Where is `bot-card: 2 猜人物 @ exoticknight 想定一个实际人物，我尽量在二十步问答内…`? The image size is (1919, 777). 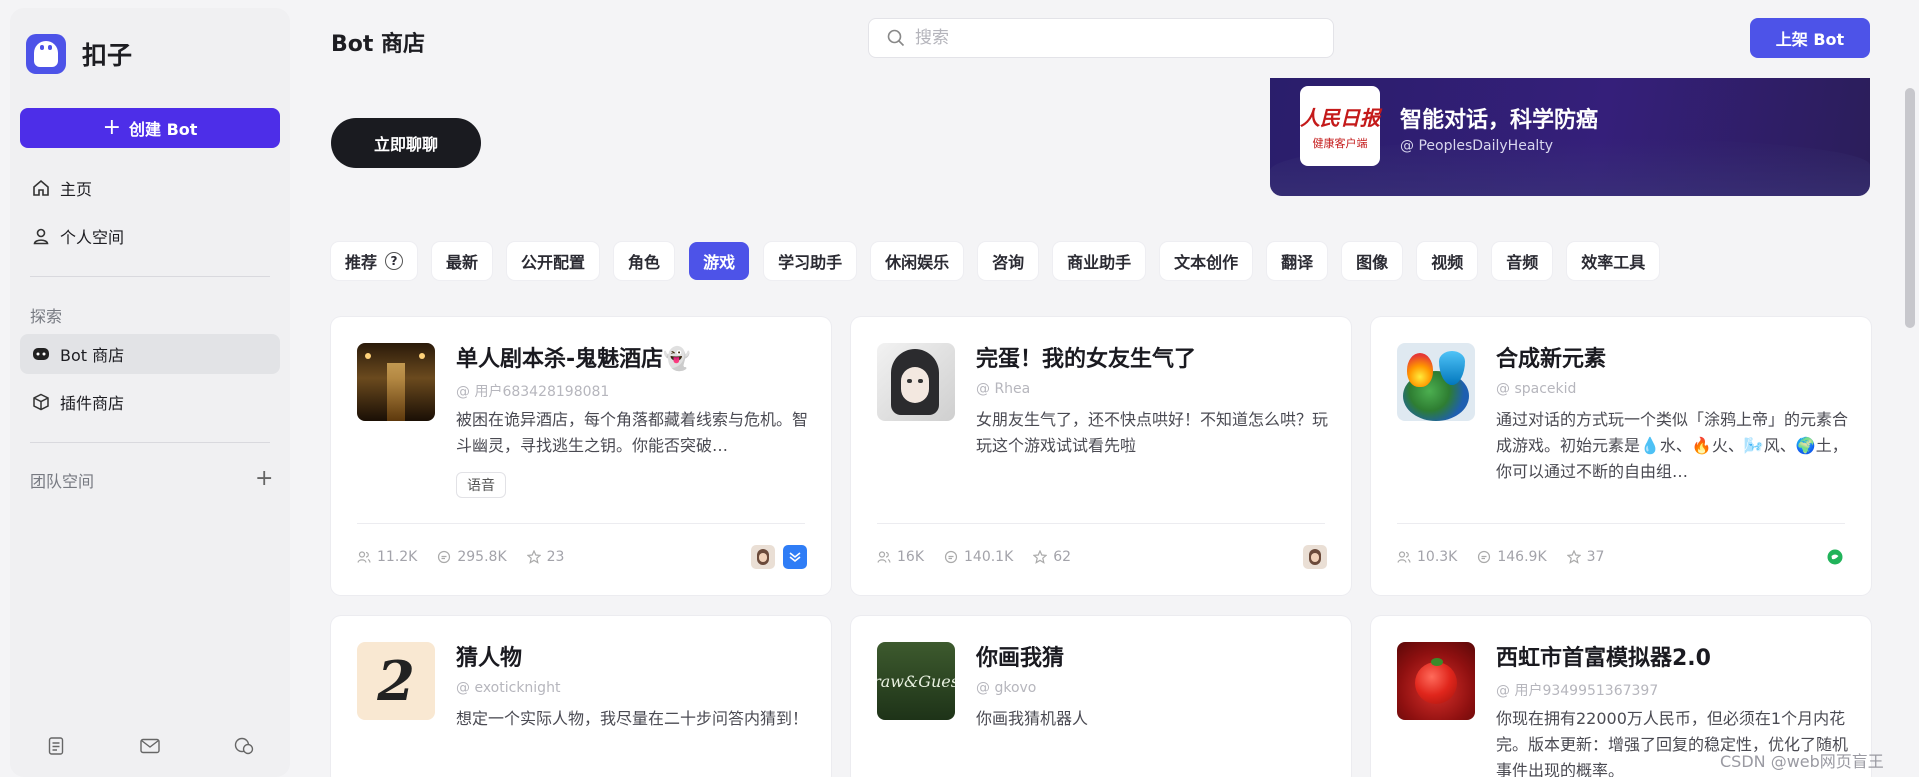
bot-card: 2 猜人物 @ exoticknight 想定一个实际人物，我尽量在二十步问答内… is located at coordinates (581, 696).